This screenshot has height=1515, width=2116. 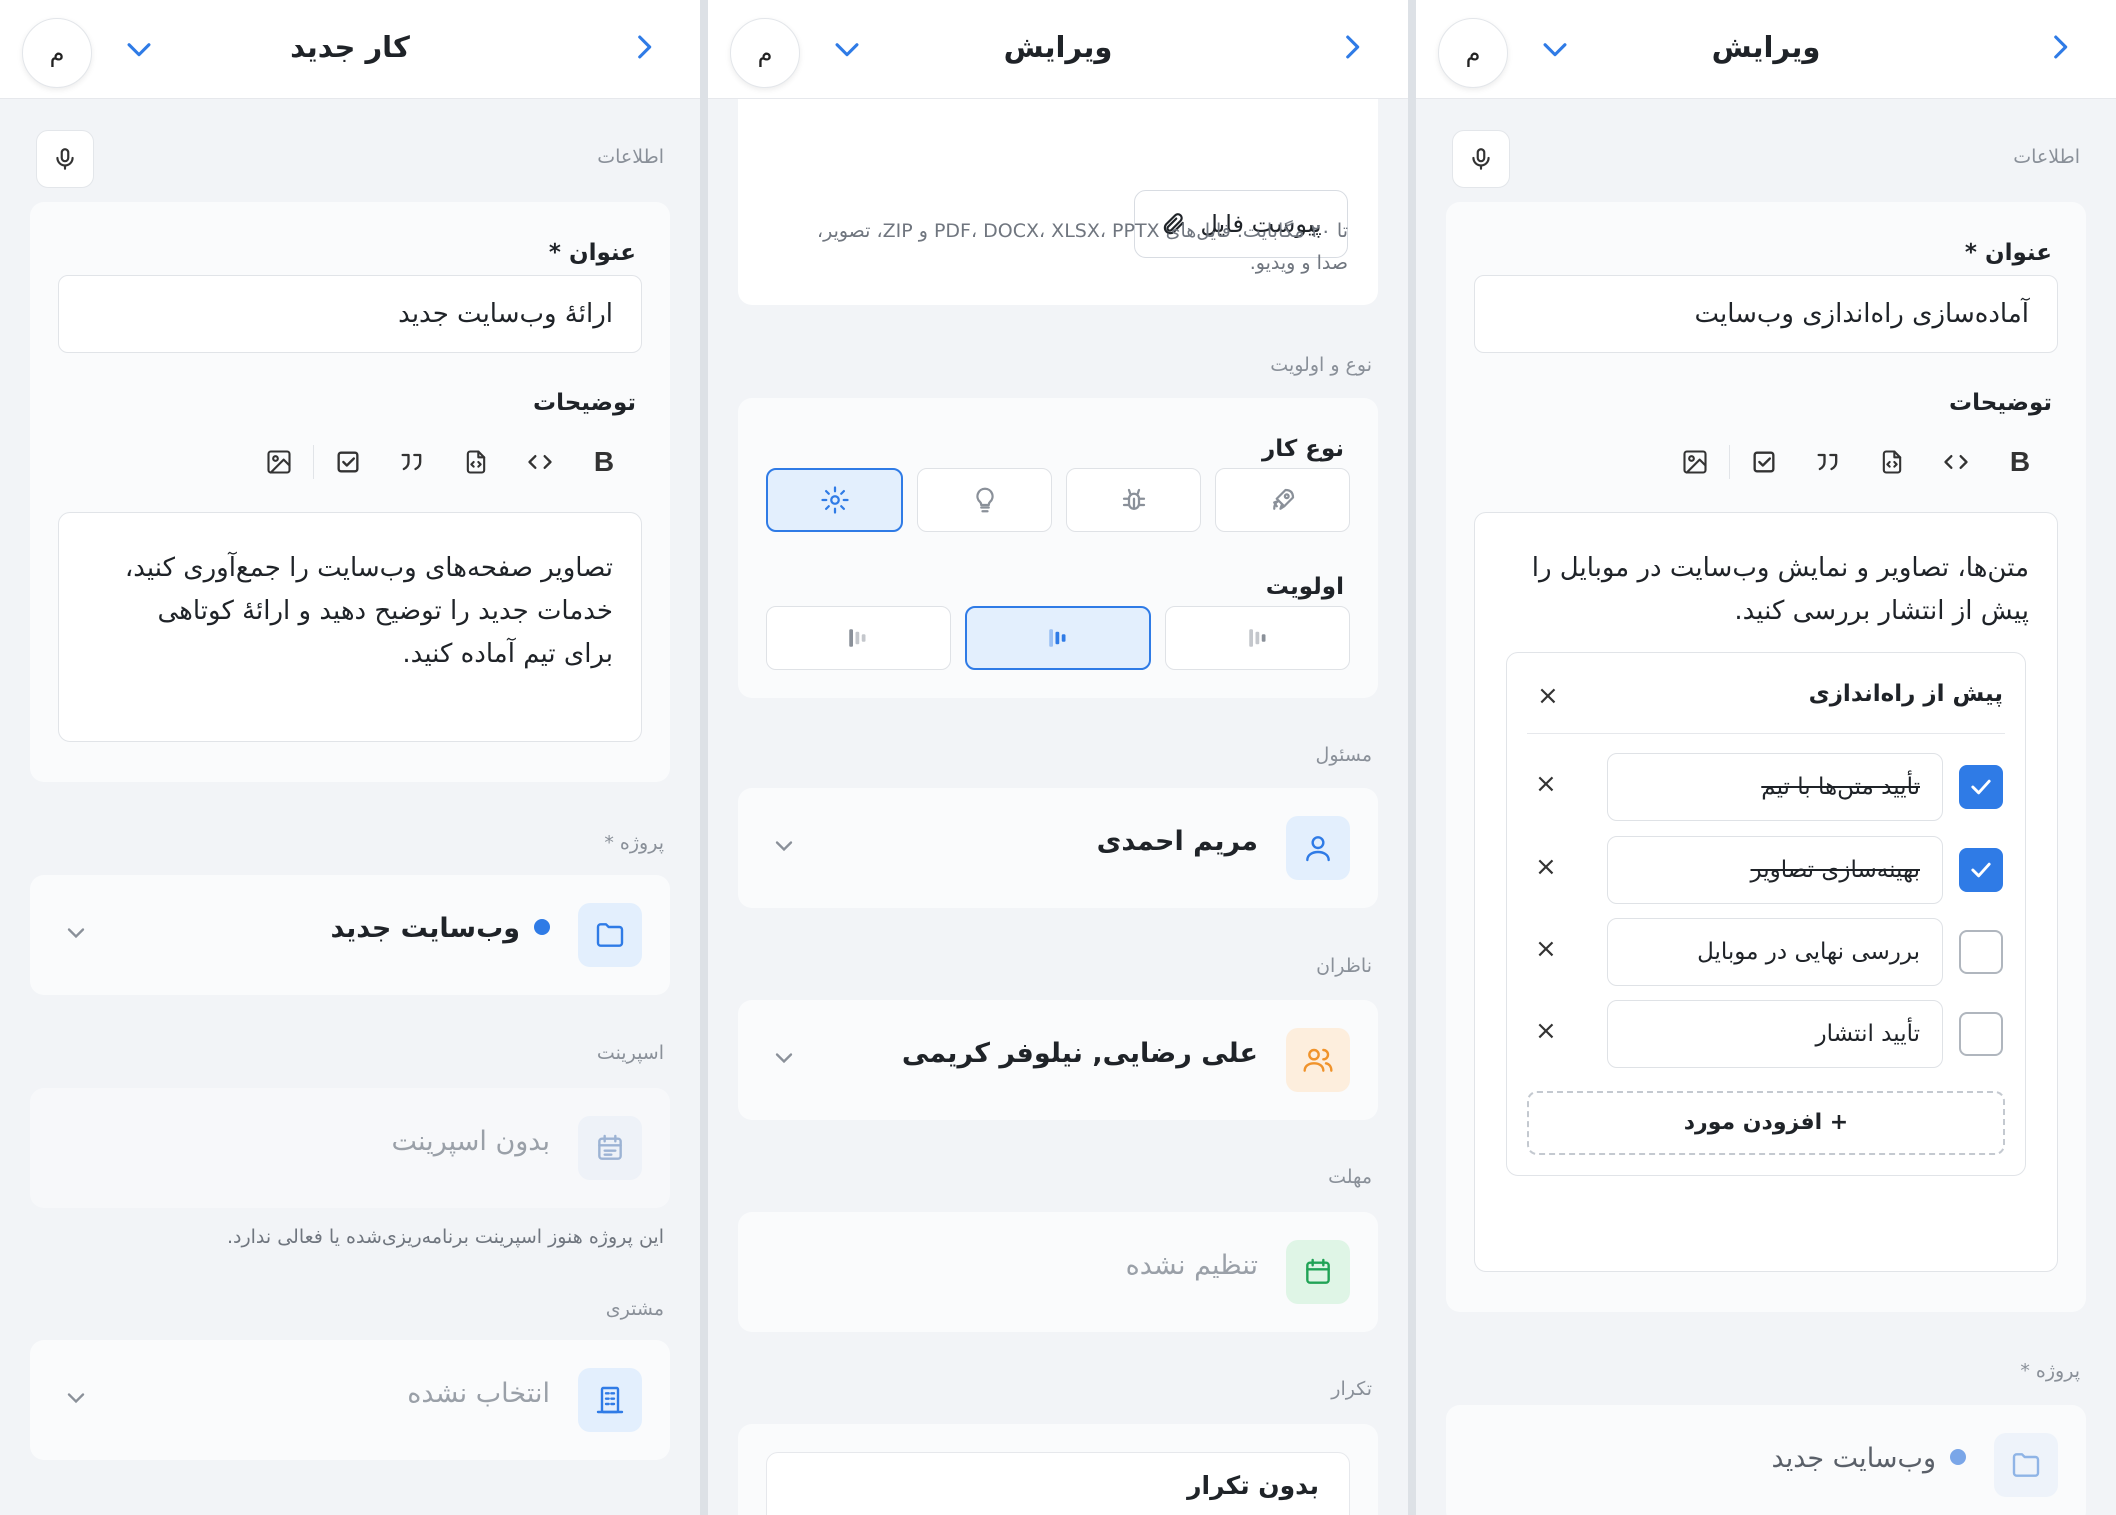 I want to click on section-label-assignee: مسئول, so click(x=1343, y=755).